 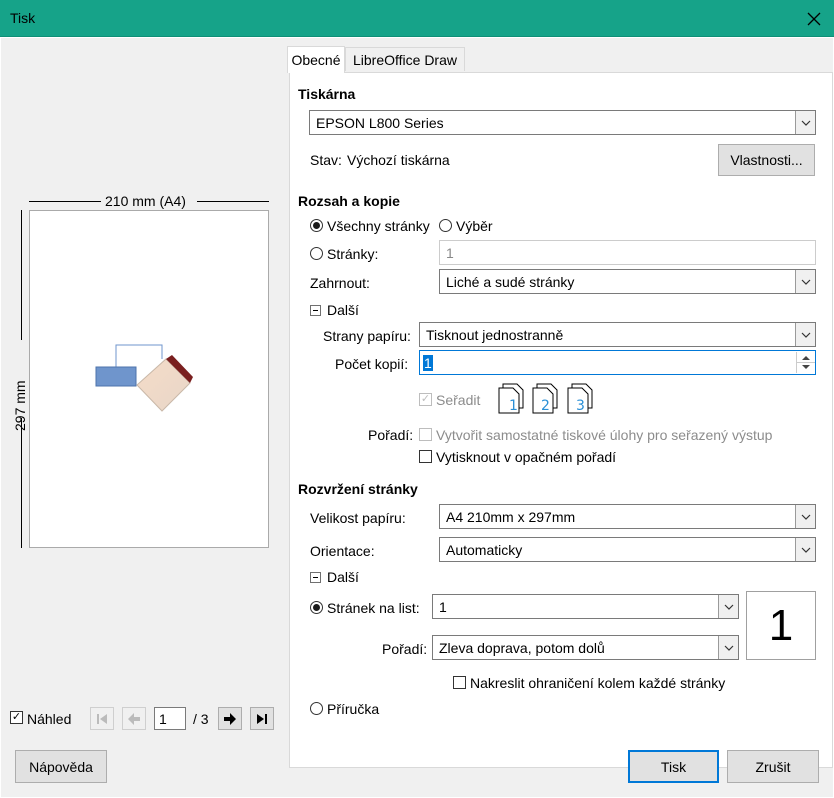 I want to click on tab-general: Obecné, so click(x=316, y=59).